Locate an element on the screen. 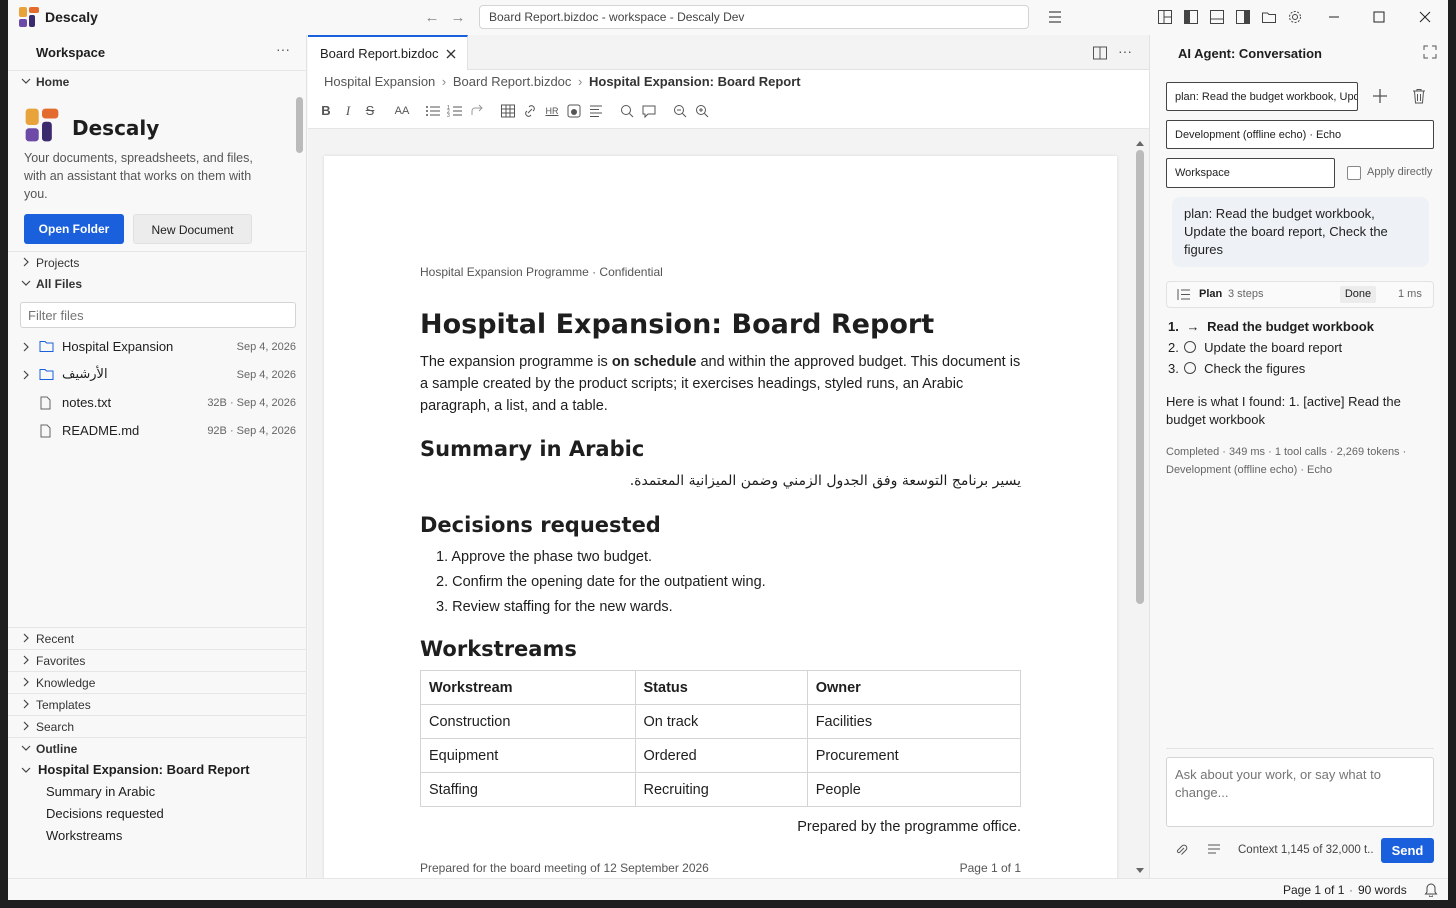 This screenshot has height=908, width=1456. file-row: notes.txt 32B · Sep 4, 2026 is located at coordinates (157, 403).